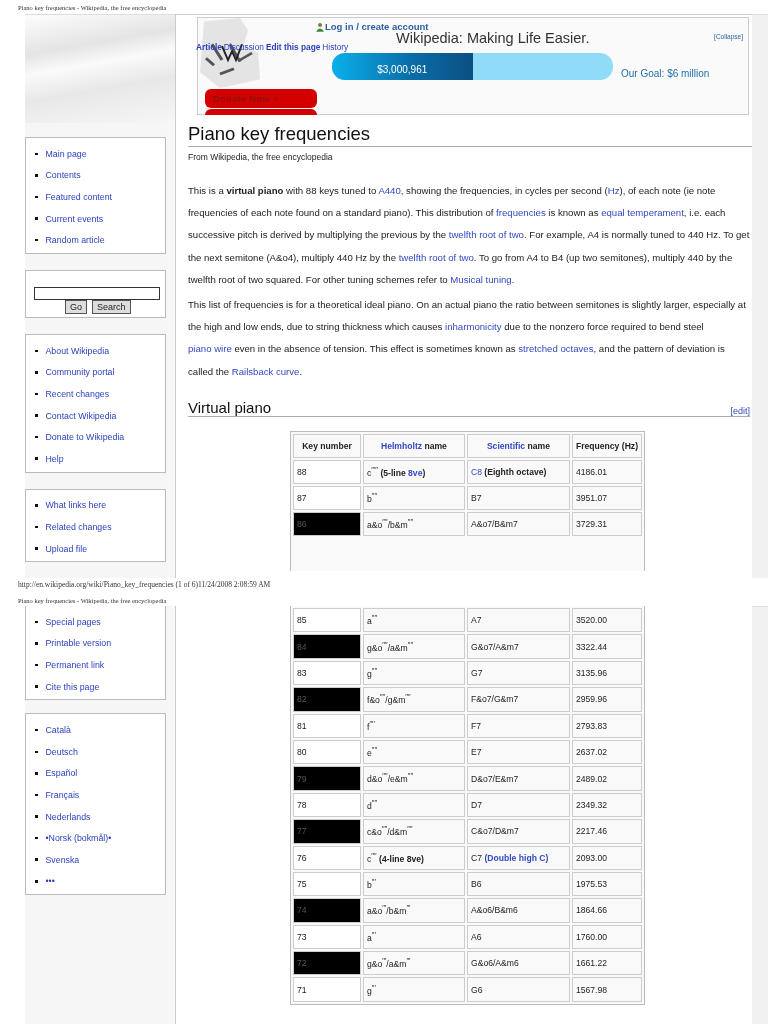 This screenshot has width=768, height=1024. I want to click on link: inharmonicity, so click(473, 327).